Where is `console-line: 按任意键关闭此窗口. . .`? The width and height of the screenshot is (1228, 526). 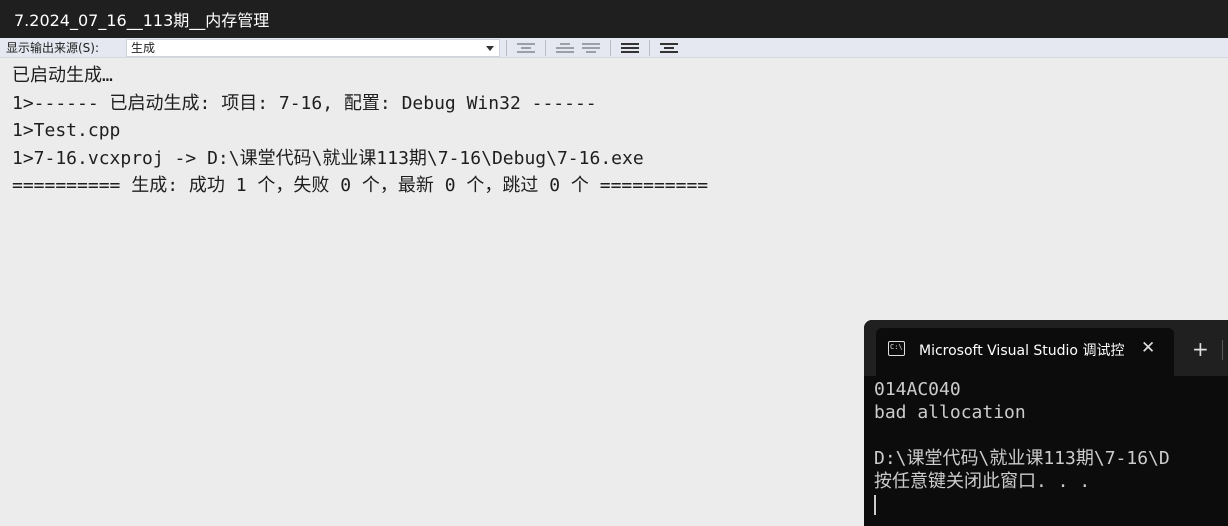 console-line: 按任意键关闭此窗口. . . is located at coordinates (982, 481).